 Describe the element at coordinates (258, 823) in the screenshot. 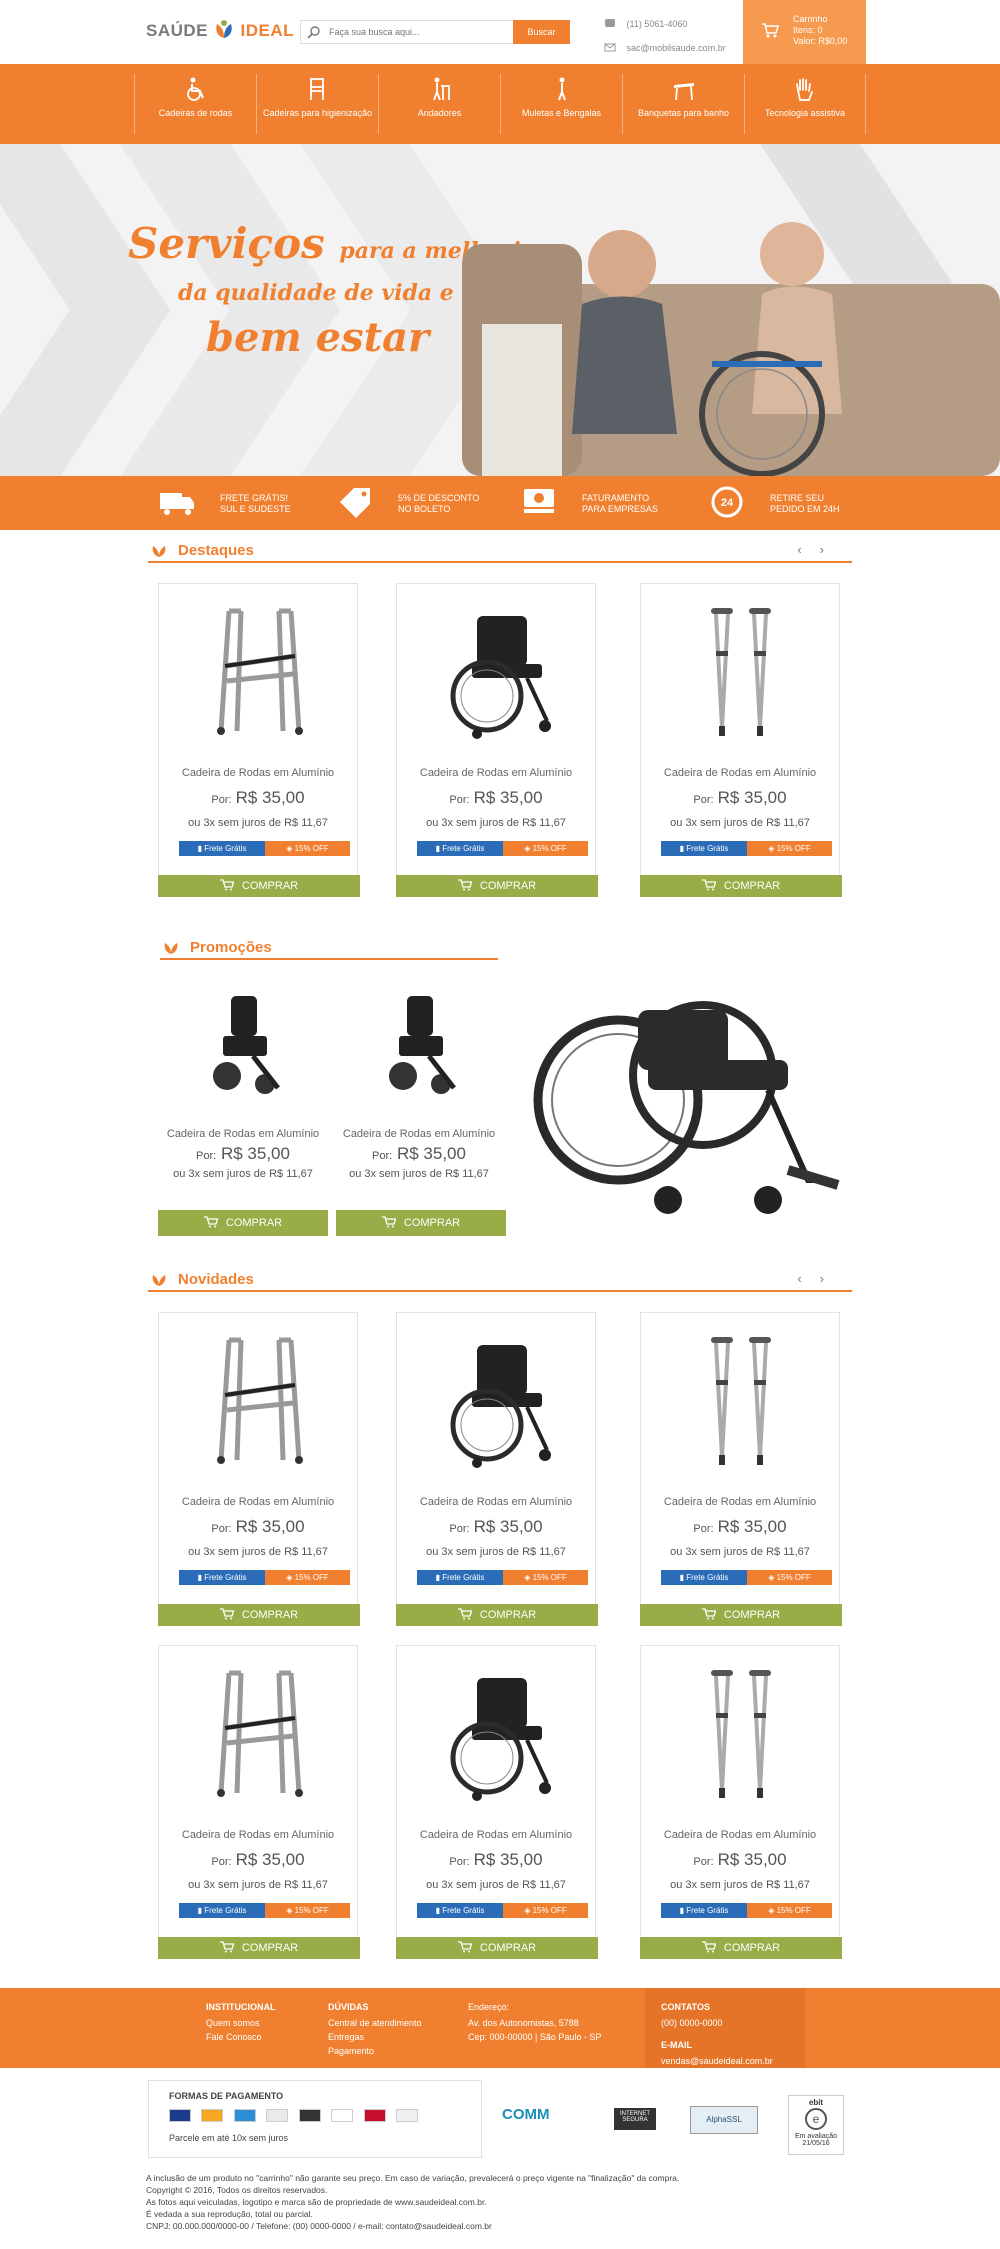

I see `product-installments: ou 3x sem juros de R$ 11,67` at that location.